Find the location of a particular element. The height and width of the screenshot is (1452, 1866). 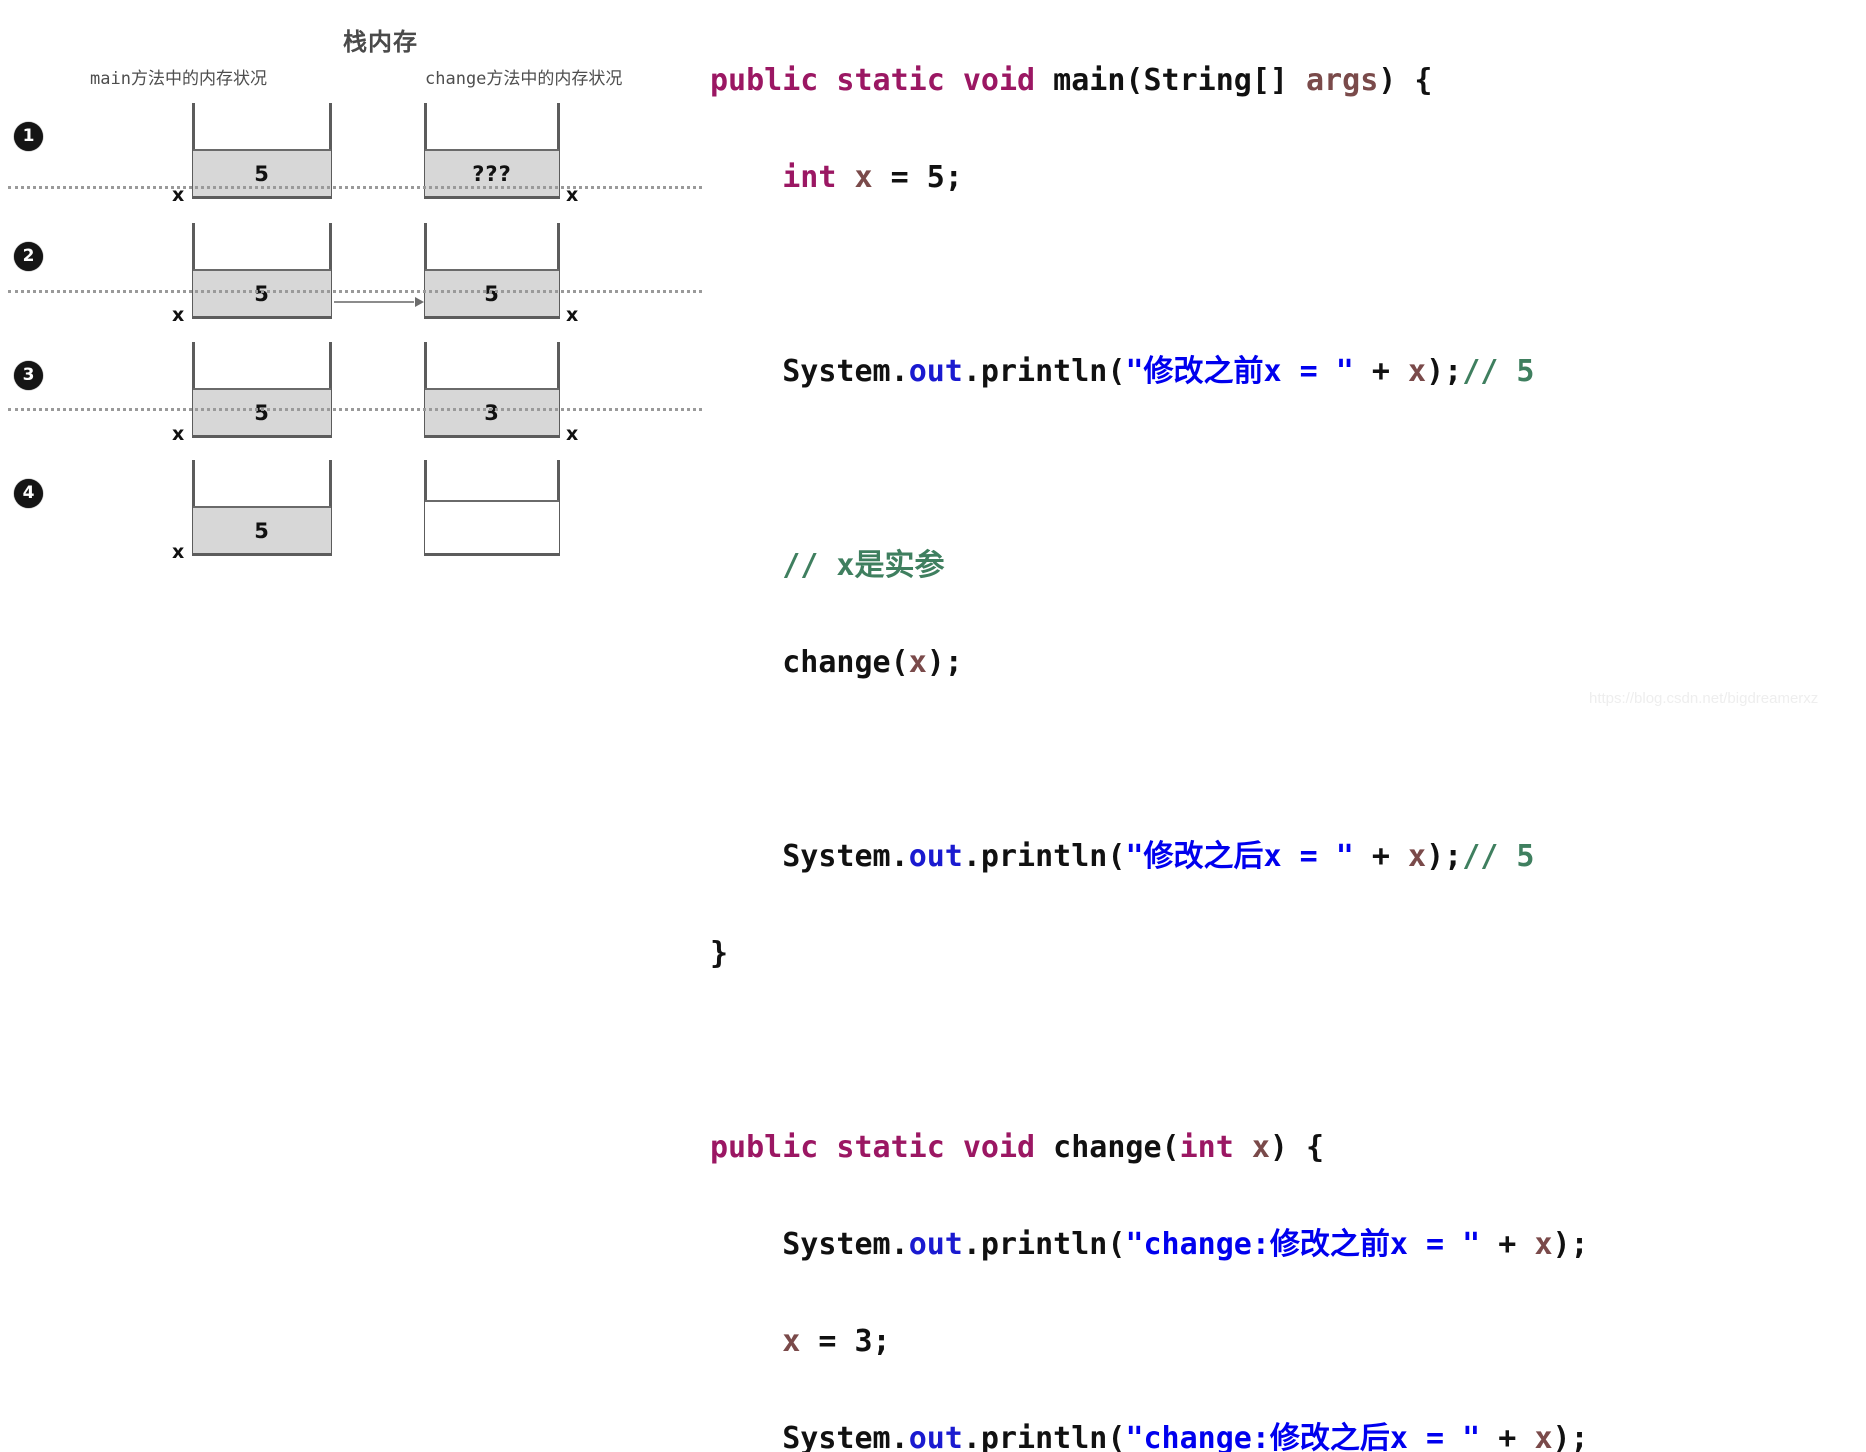

stack-frame-change-2: 5 is located at coordinates (492, 271).